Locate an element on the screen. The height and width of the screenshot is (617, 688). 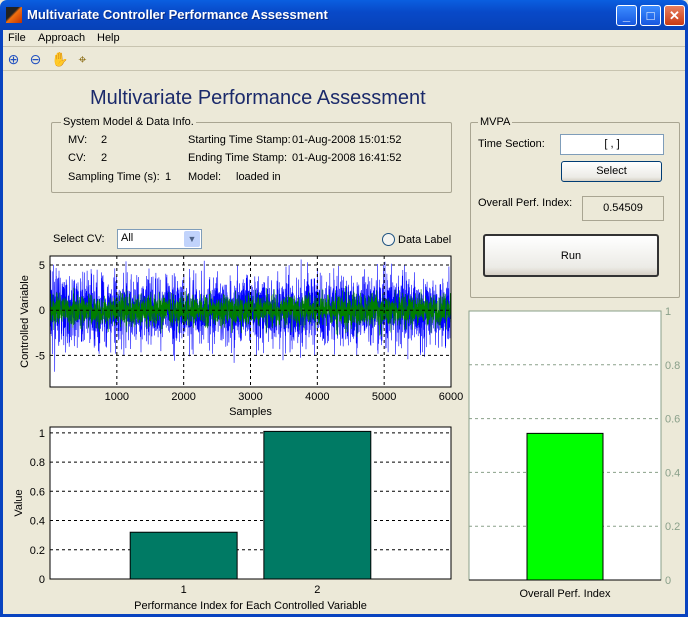
x-tick-label: 6000 is located at coordinates (451, 397).